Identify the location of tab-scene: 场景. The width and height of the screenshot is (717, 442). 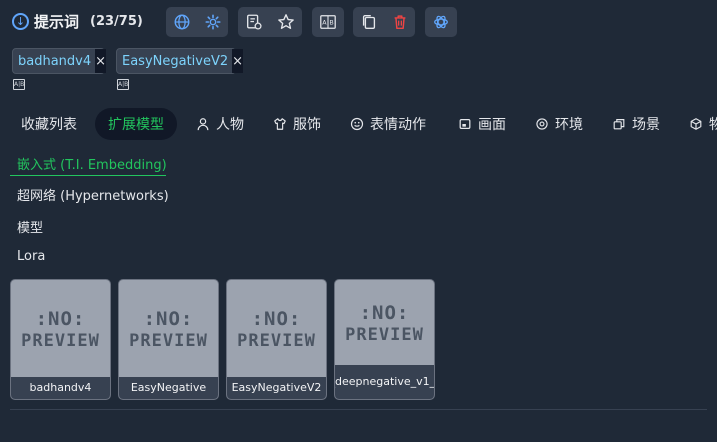
(636, 124).